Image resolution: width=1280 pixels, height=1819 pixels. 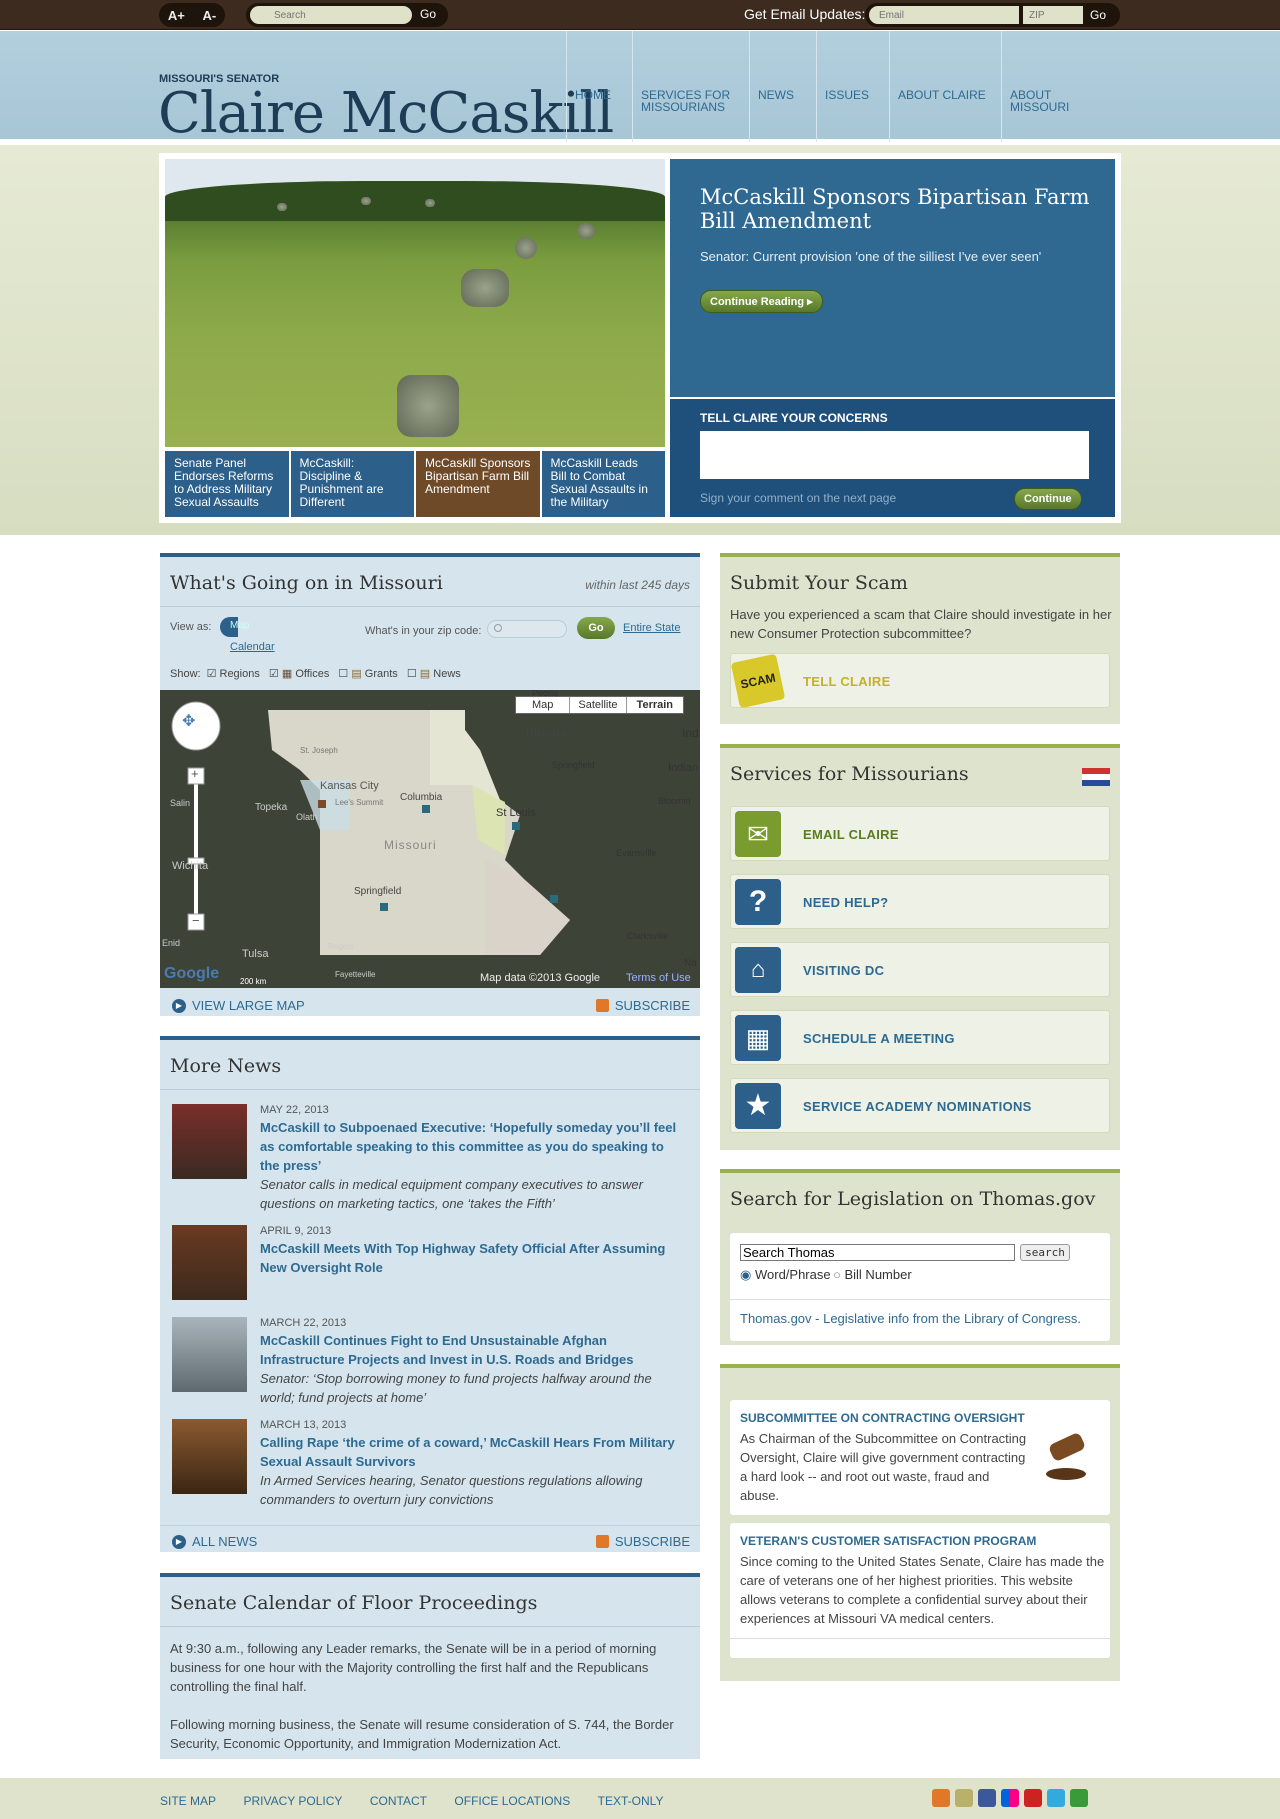 What do you see at coordinates (846, 902) in the screenshot?
I see `need-help-label: NEED HELP?` at bounding box center [846, 902].